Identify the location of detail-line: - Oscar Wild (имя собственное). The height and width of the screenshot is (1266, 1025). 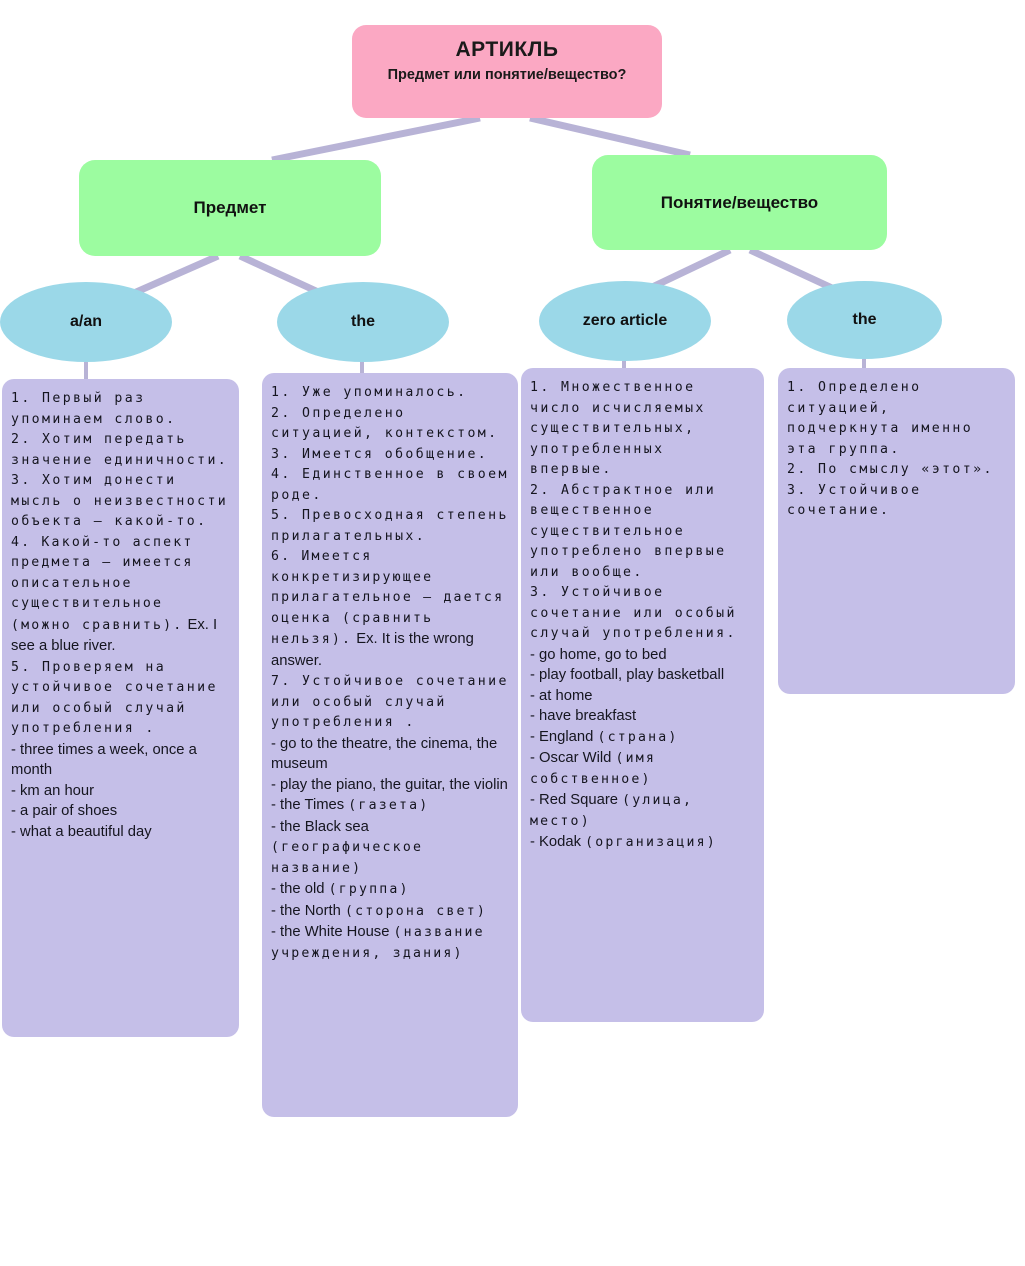
(643, 769).